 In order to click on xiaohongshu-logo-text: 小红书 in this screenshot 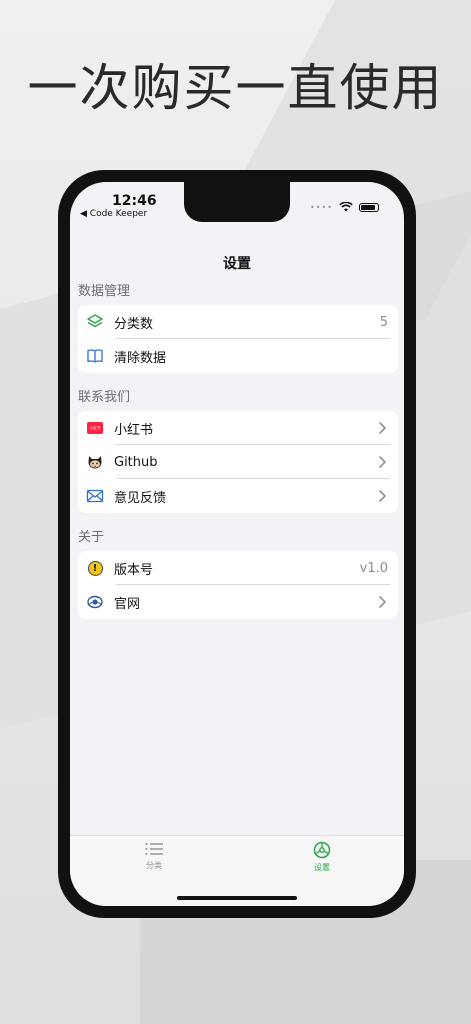, I will do `click(95, 428)`.